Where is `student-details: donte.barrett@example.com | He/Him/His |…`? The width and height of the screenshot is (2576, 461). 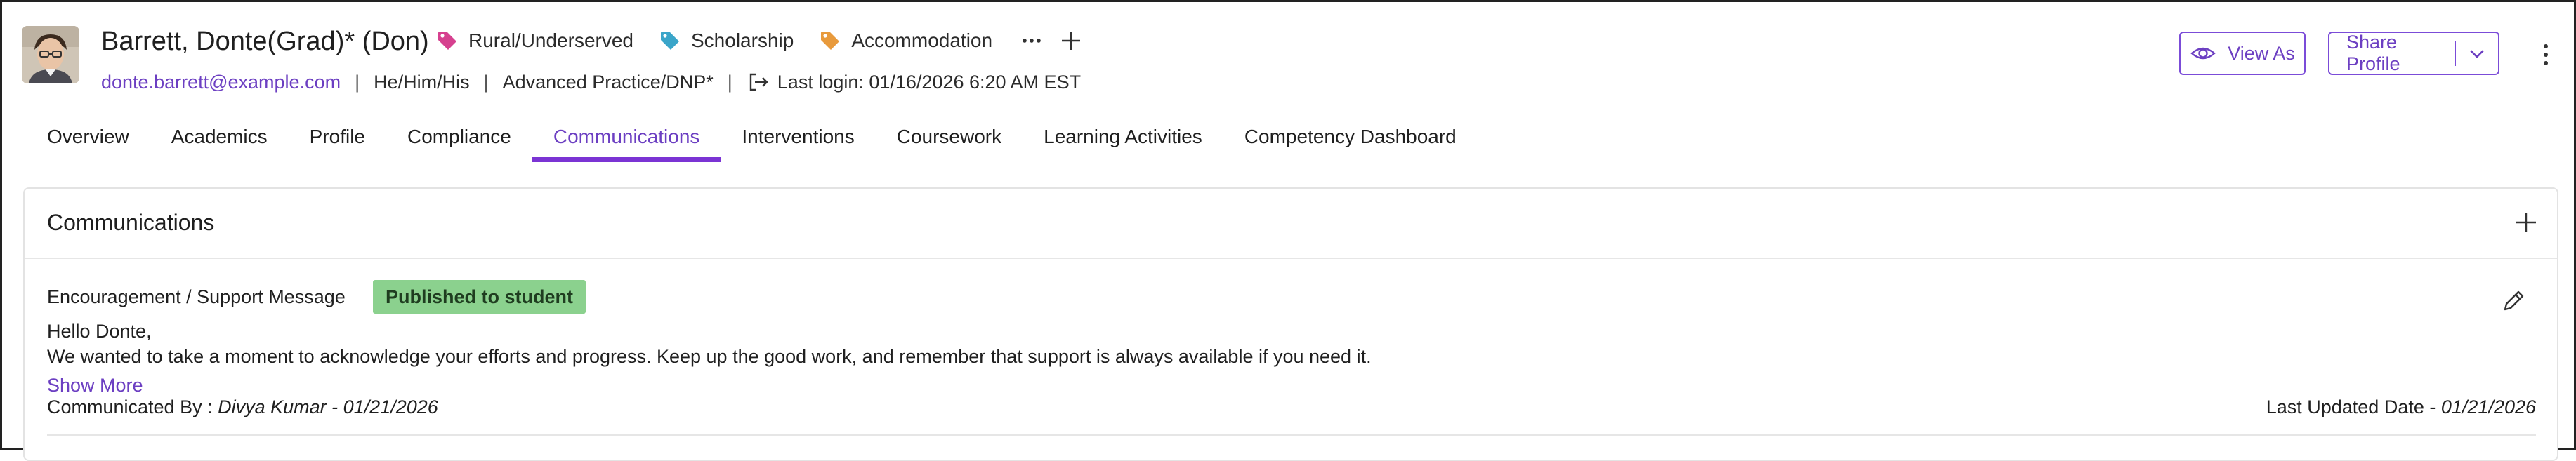
student-details: donte.barrett@example.com | He/Him/His |… is located at coordinates (591, 82).